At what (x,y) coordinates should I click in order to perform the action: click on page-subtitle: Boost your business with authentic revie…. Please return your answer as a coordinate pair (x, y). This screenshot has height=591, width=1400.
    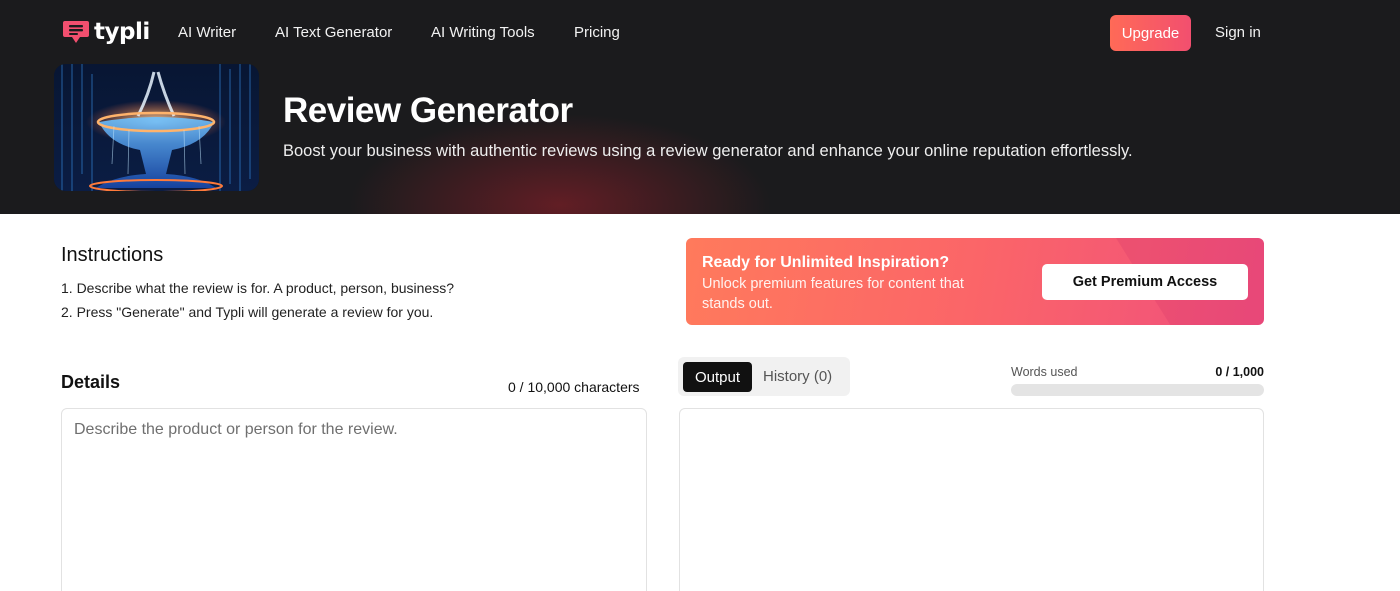
    Looking at the image, I should click on (708, 151).